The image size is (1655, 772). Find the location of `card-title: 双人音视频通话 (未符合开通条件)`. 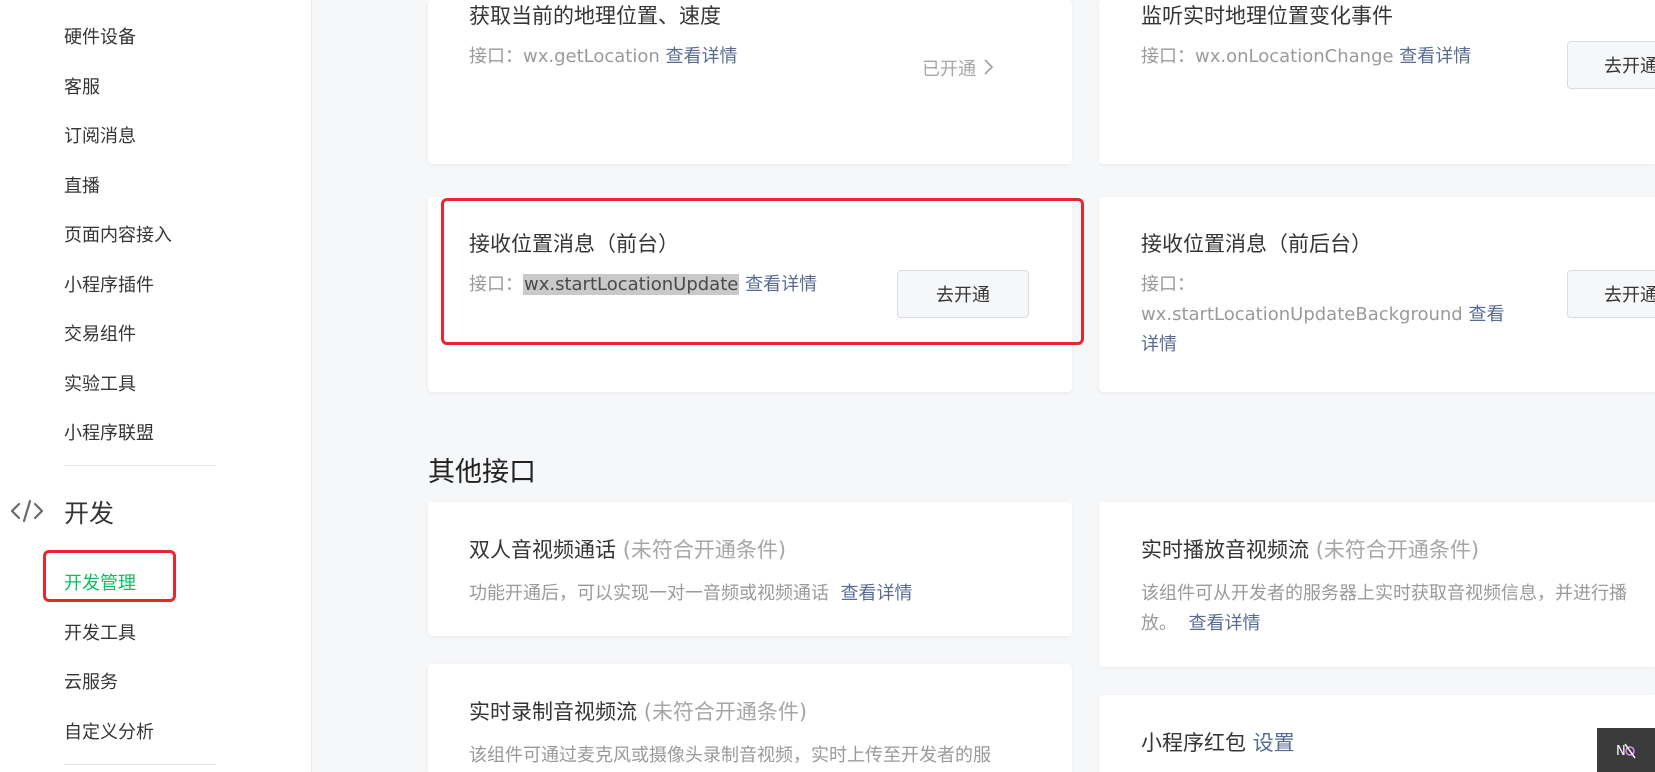

card-title: 双人音视频通话 (未符合开通条件) is located at coordinates (627, 549).